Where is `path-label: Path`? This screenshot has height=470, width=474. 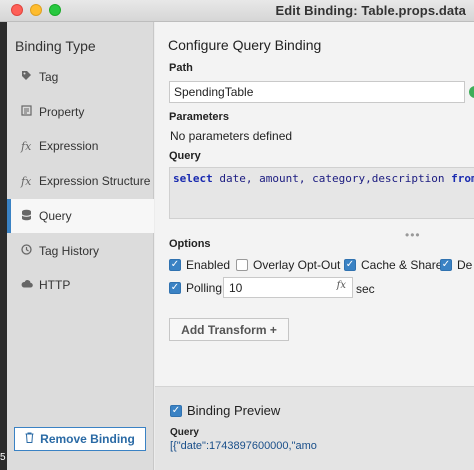
path-label: Path is located at coordinates (181, 68).